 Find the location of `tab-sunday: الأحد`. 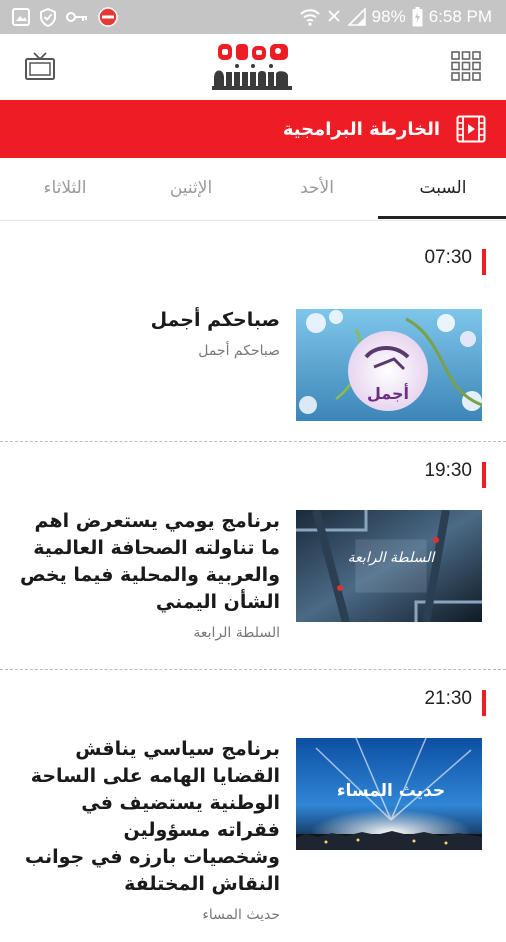

tab-sunday: الأحد is located at coordinates (317, 188).